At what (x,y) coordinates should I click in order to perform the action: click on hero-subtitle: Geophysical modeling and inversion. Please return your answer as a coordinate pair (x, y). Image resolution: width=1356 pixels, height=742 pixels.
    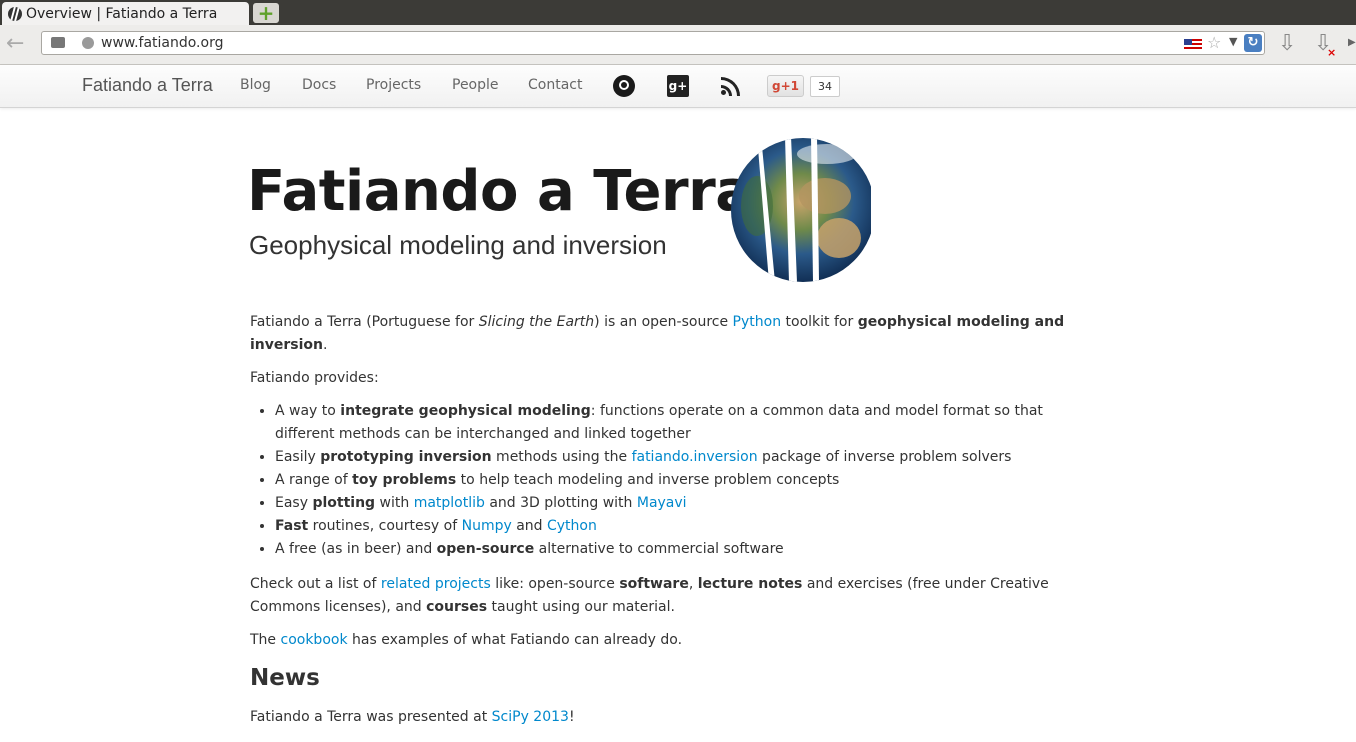
    Looking at the image, I should click on (458, 245).